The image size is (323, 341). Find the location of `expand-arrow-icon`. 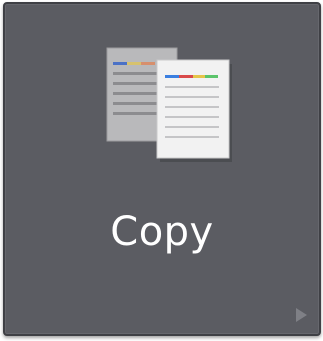

expand-arrow-icon is located at coordinates (301, 315).